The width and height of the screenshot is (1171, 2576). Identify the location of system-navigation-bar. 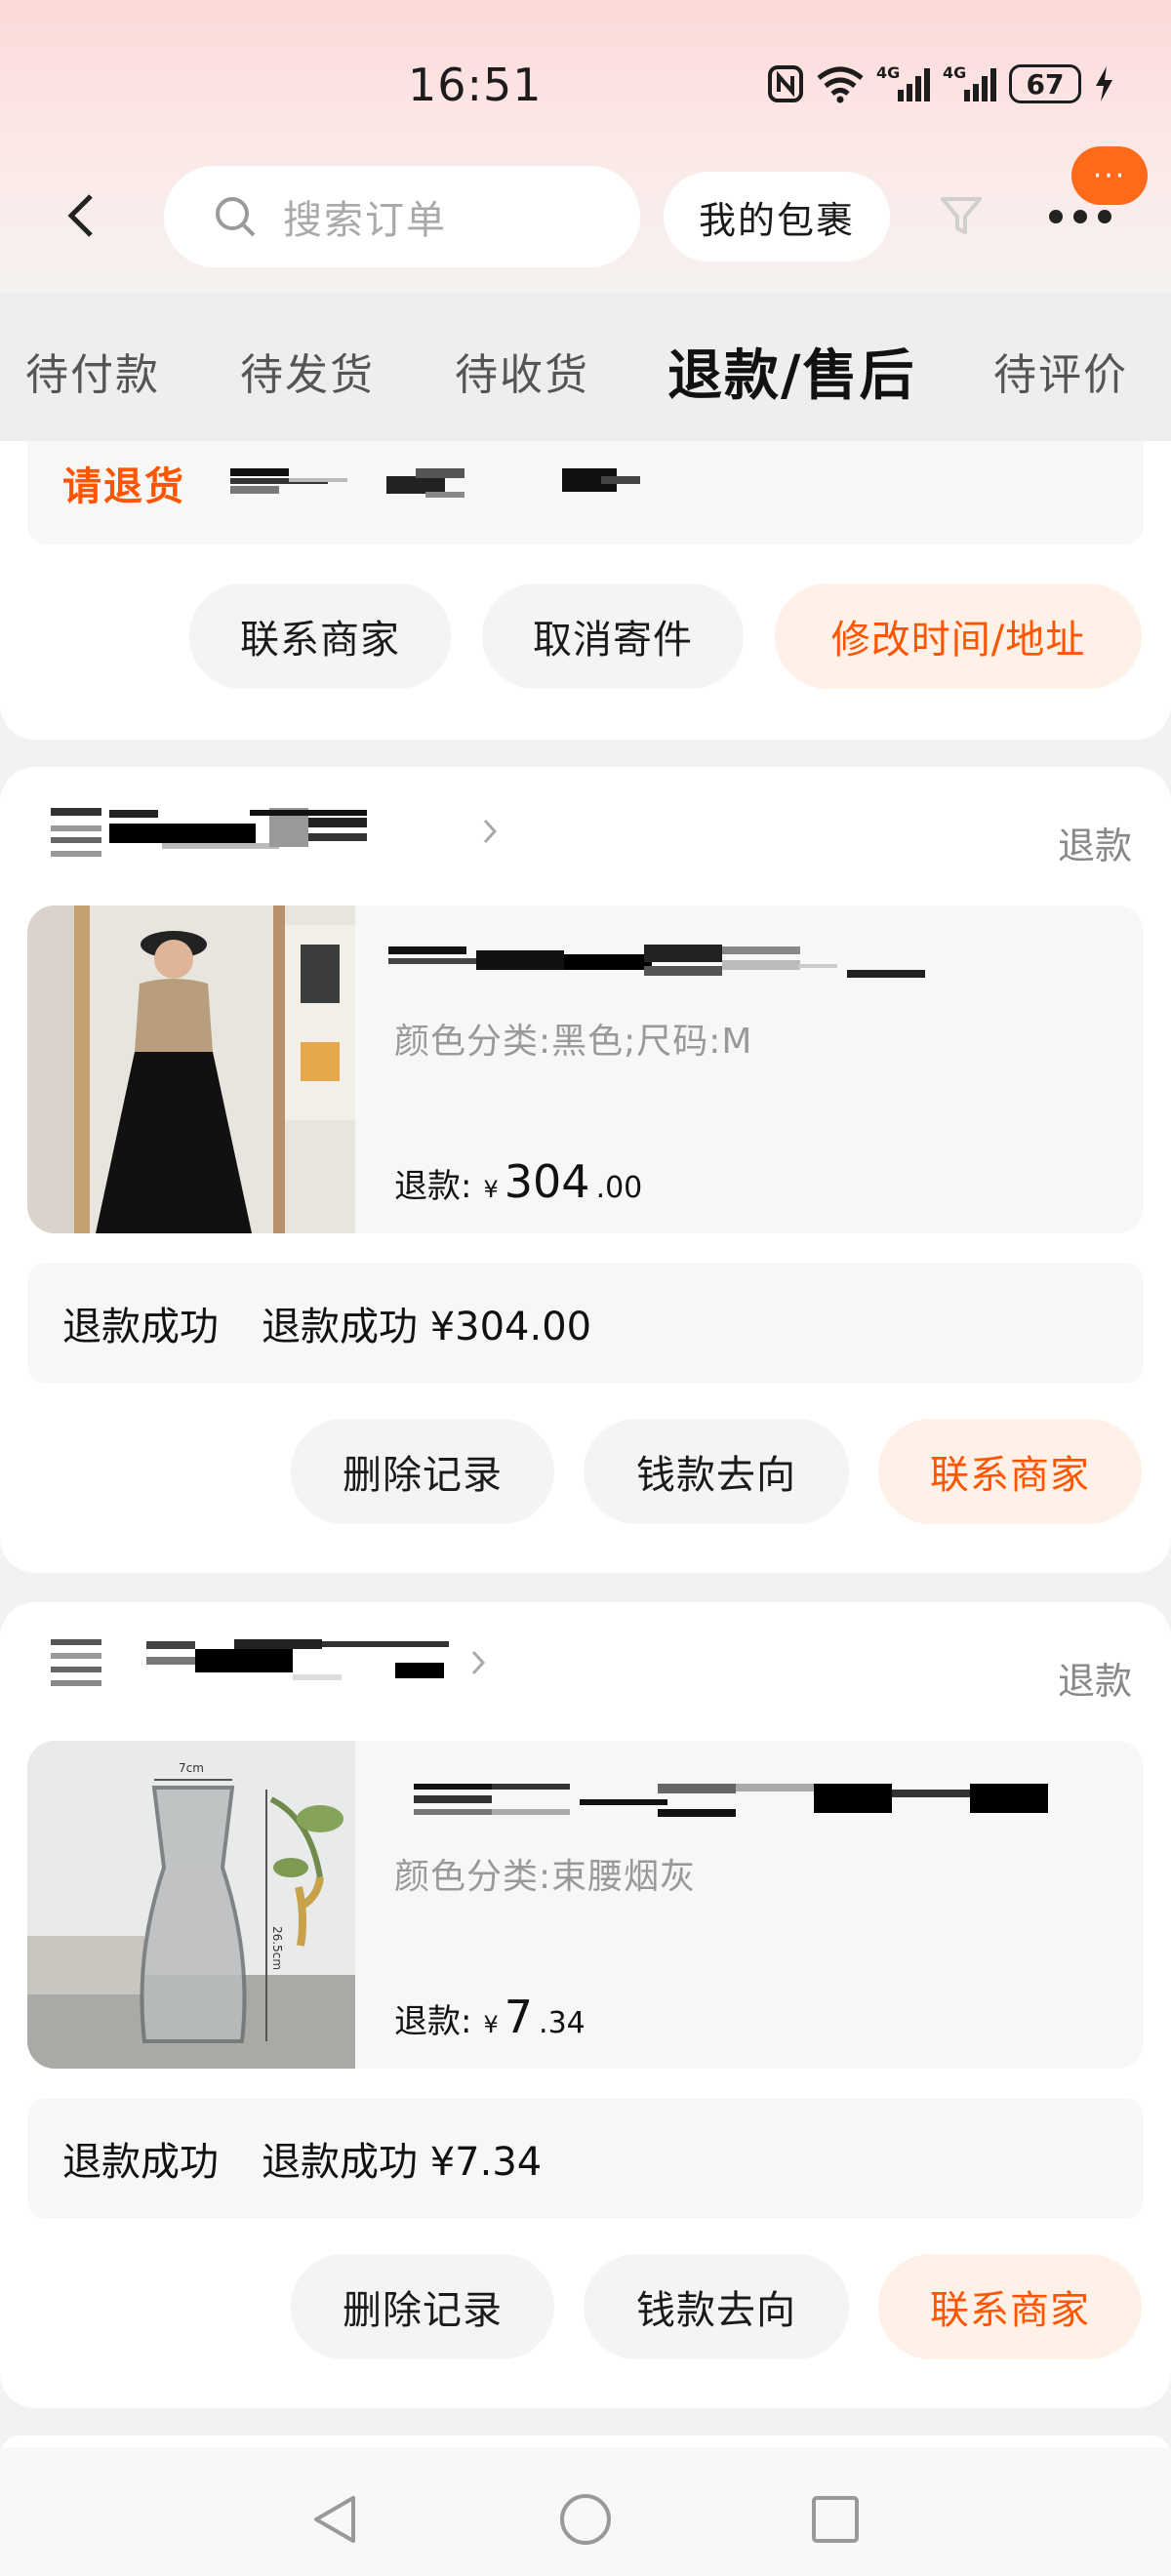
(585, 2511).